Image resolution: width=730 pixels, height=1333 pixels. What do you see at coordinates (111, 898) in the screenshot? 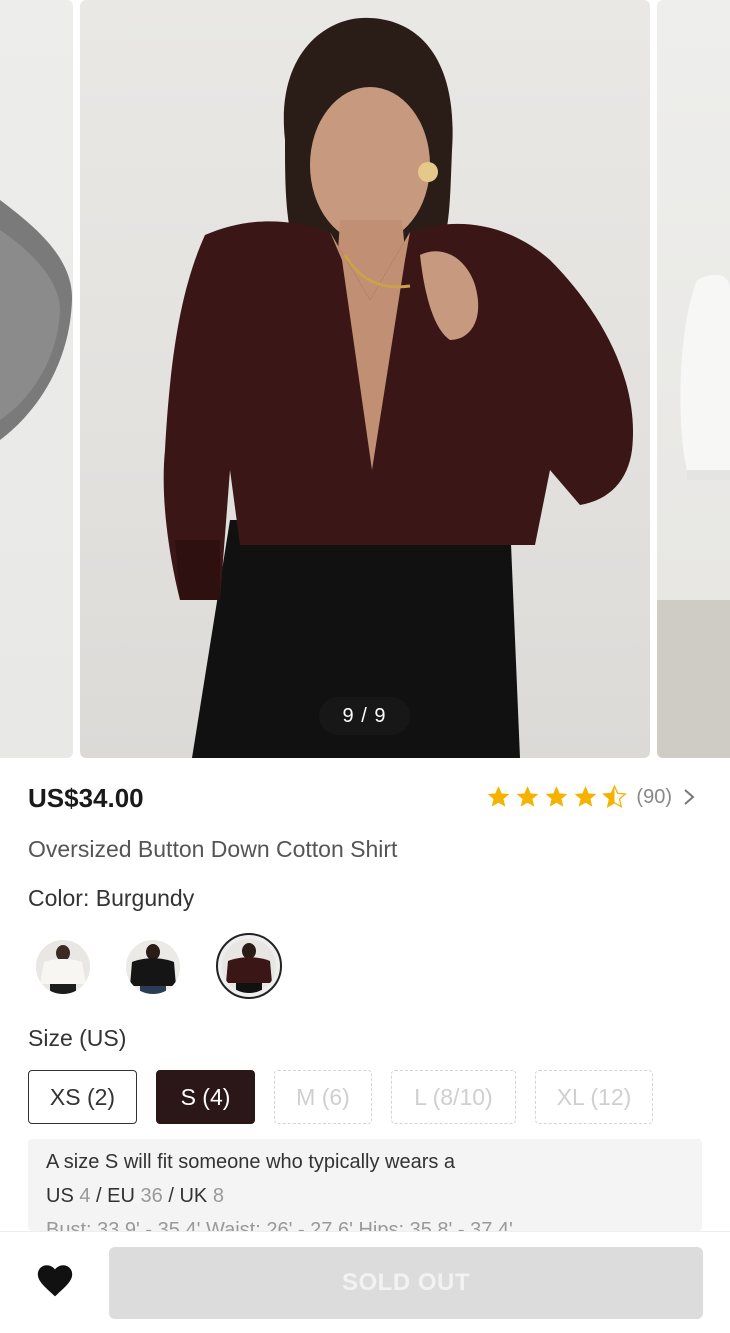
I see `color-label: Color: Burgundy` at bounding box center [111, 898].